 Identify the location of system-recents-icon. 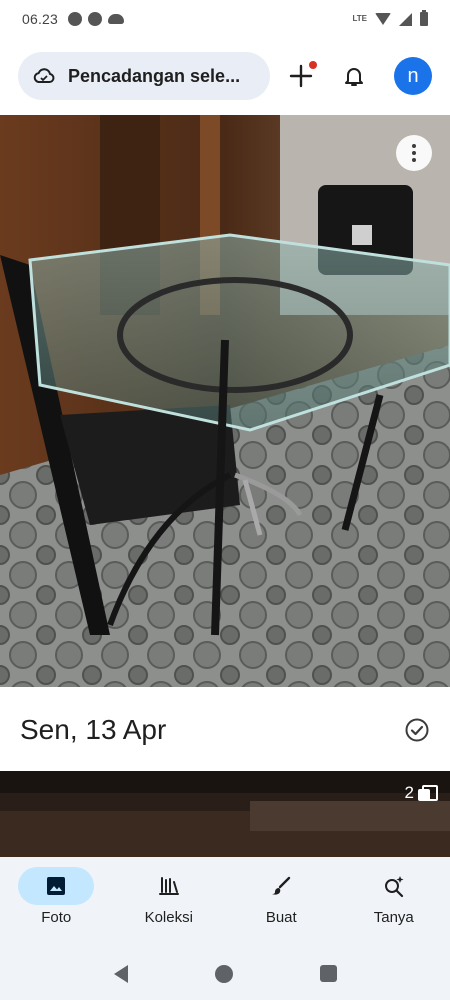
(328, 973).